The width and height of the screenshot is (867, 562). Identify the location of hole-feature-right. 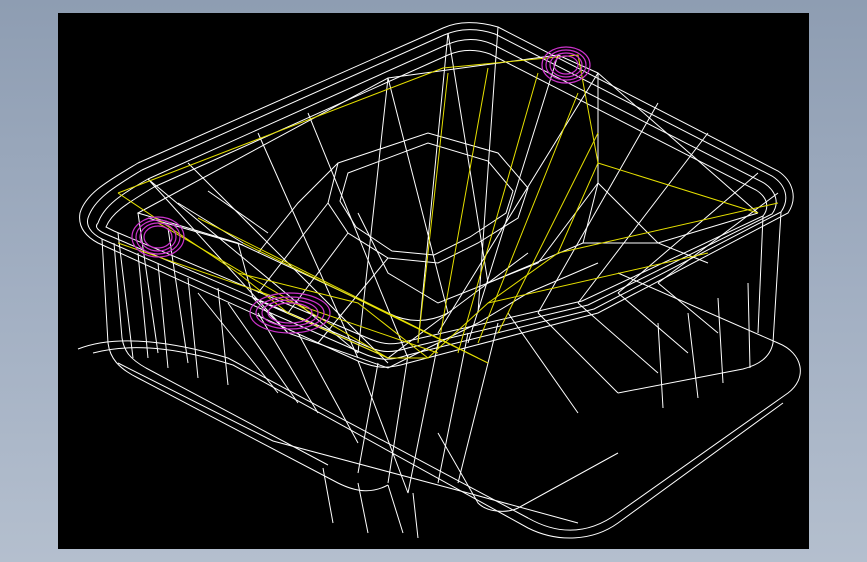
(566, 65).